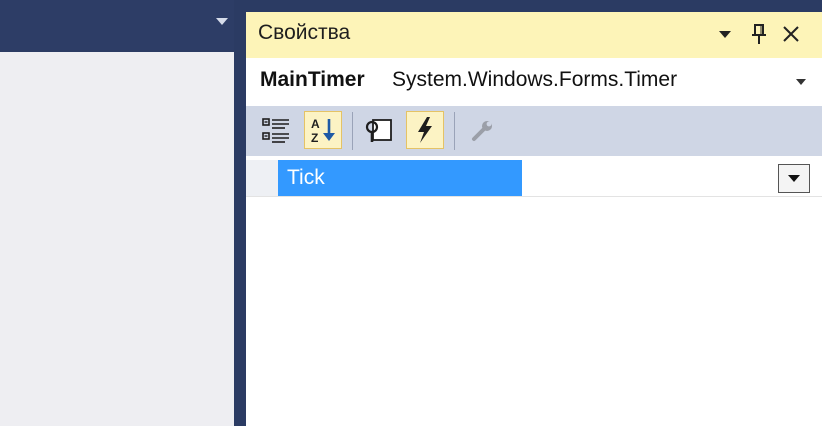 This screenshot has width=822, height=426. I want to click on event-handler-dropdown, so click(794, 178).